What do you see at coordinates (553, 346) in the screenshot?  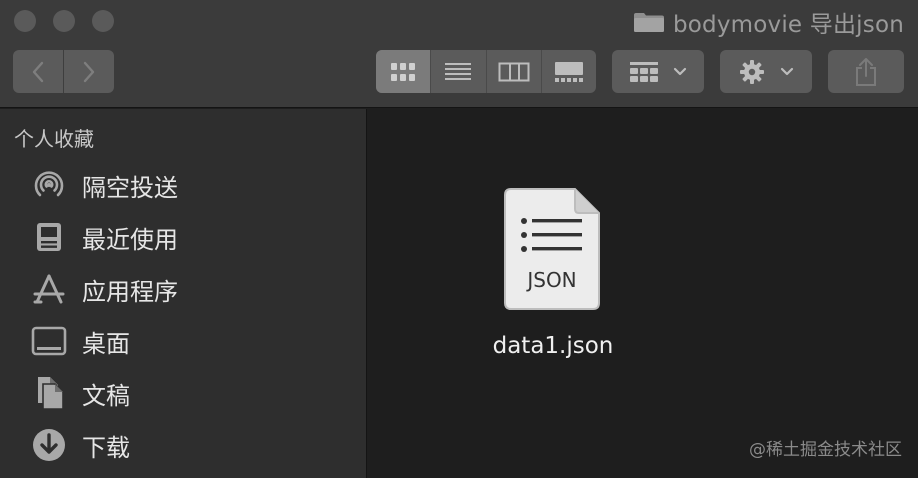 I see `file-name: data1.json` at bounding box center [553, 346].